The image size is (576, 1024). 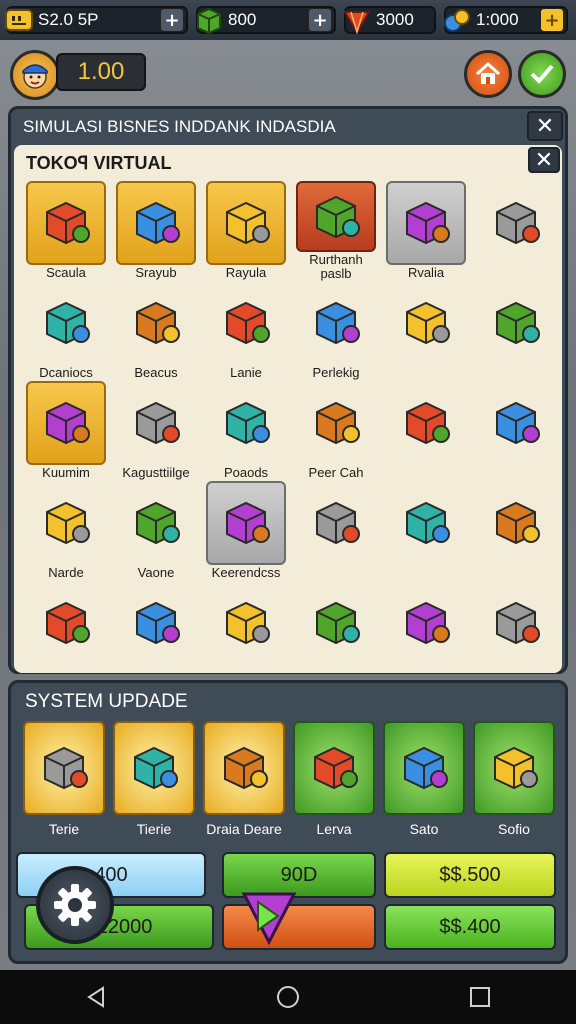 What do you see at coordinates (209, 20) in the screenshot?
I see `box-icon` at bounding box center [209, 20].